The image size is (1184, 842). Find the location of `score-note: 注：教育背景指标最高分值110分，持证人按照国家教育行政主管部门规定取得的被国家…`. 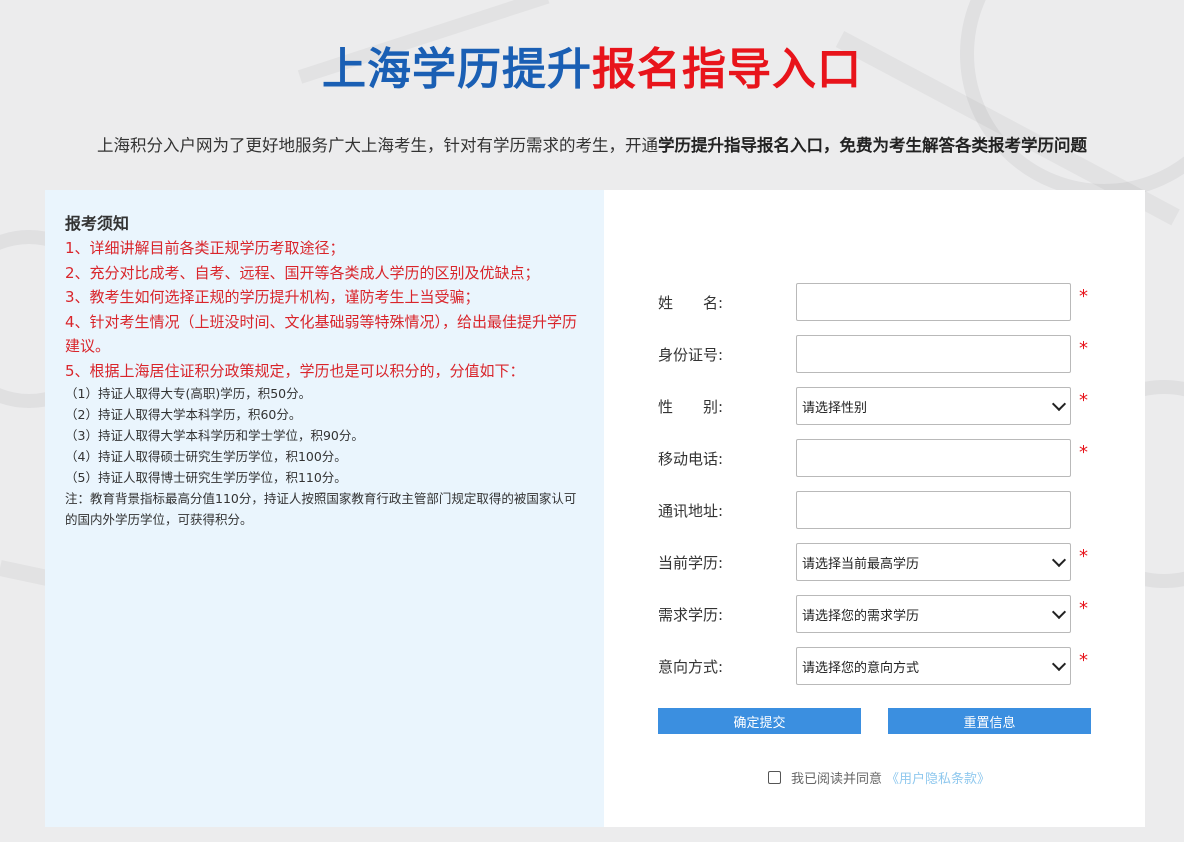

score-note: 注：教育背景指标最高分值110分，持证人按照国家教育行政主管部门规定取得的被国家… is located at coordinates (321, 509).